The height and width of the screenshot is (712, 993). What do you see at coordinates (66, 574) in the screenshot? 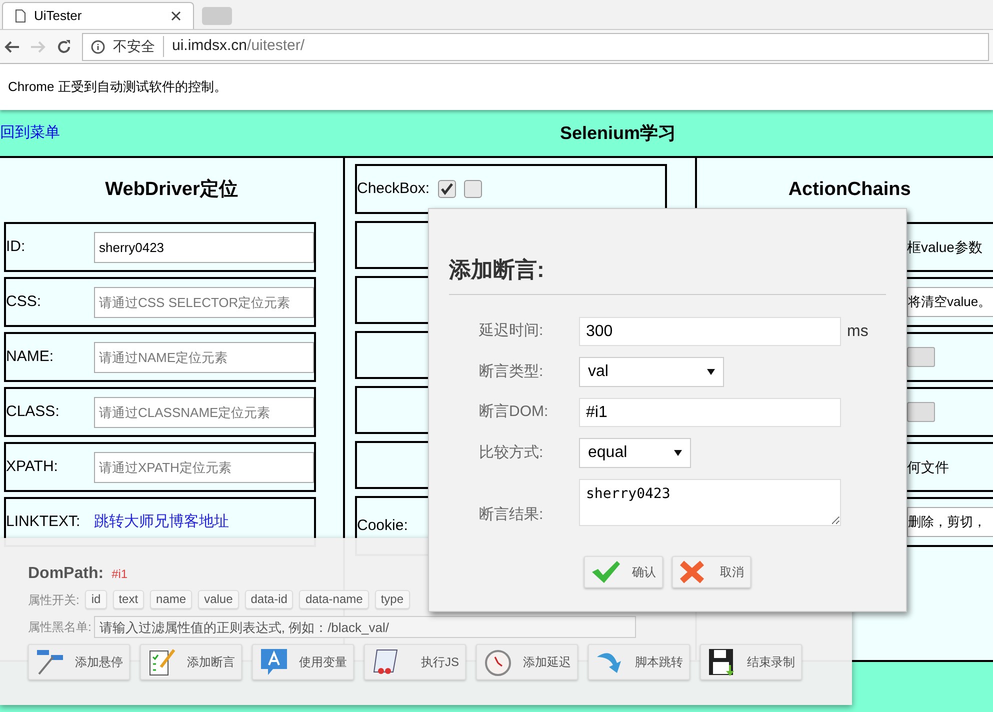
I see `dompath-label: DomPath:` at bounding box center [66, 574].